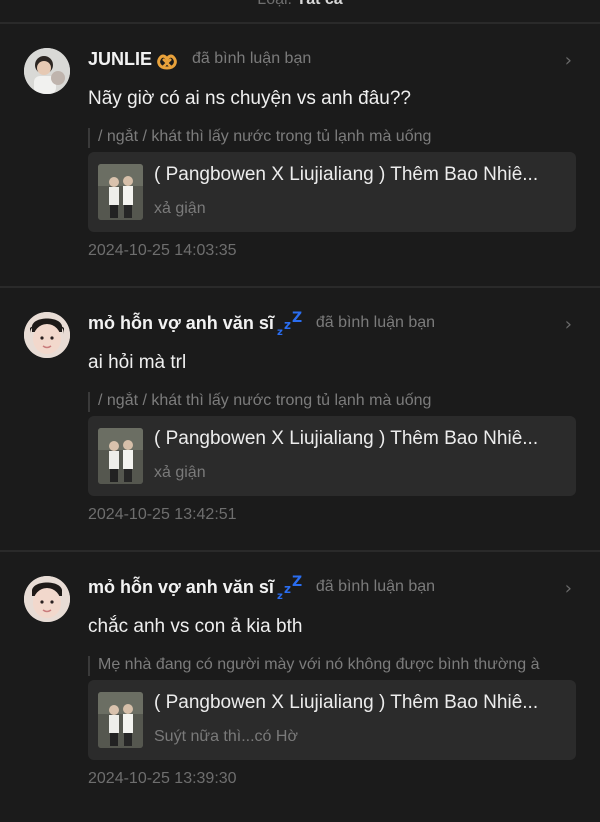 The width and height of the screenshot is (600, 822). What do you see at coordinates (162, 778) in the screenshot?
I see `timestamp: 2024-10-25 13:39:30` at bounding box center [162, 778].